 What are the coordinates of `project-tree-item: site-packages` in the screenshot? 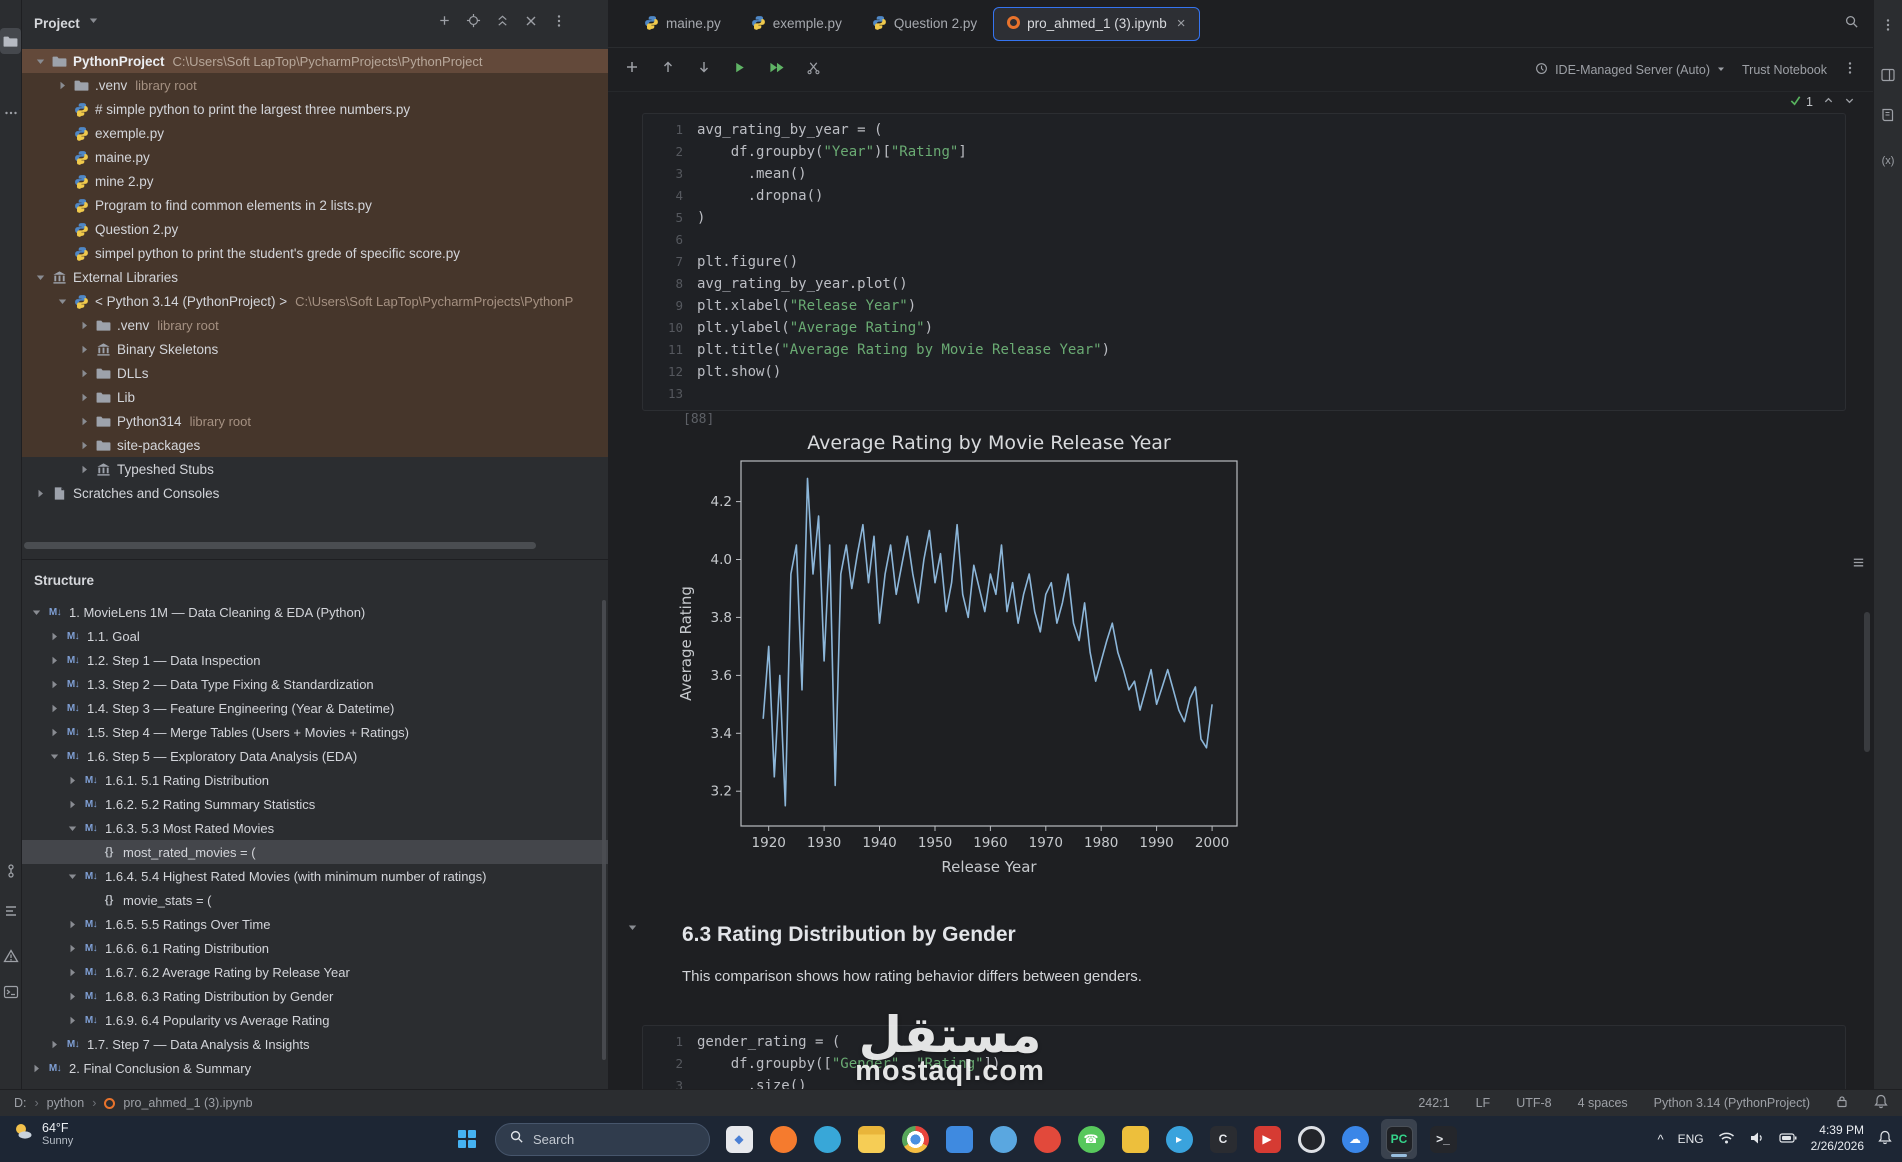 It's located at (315, 445).